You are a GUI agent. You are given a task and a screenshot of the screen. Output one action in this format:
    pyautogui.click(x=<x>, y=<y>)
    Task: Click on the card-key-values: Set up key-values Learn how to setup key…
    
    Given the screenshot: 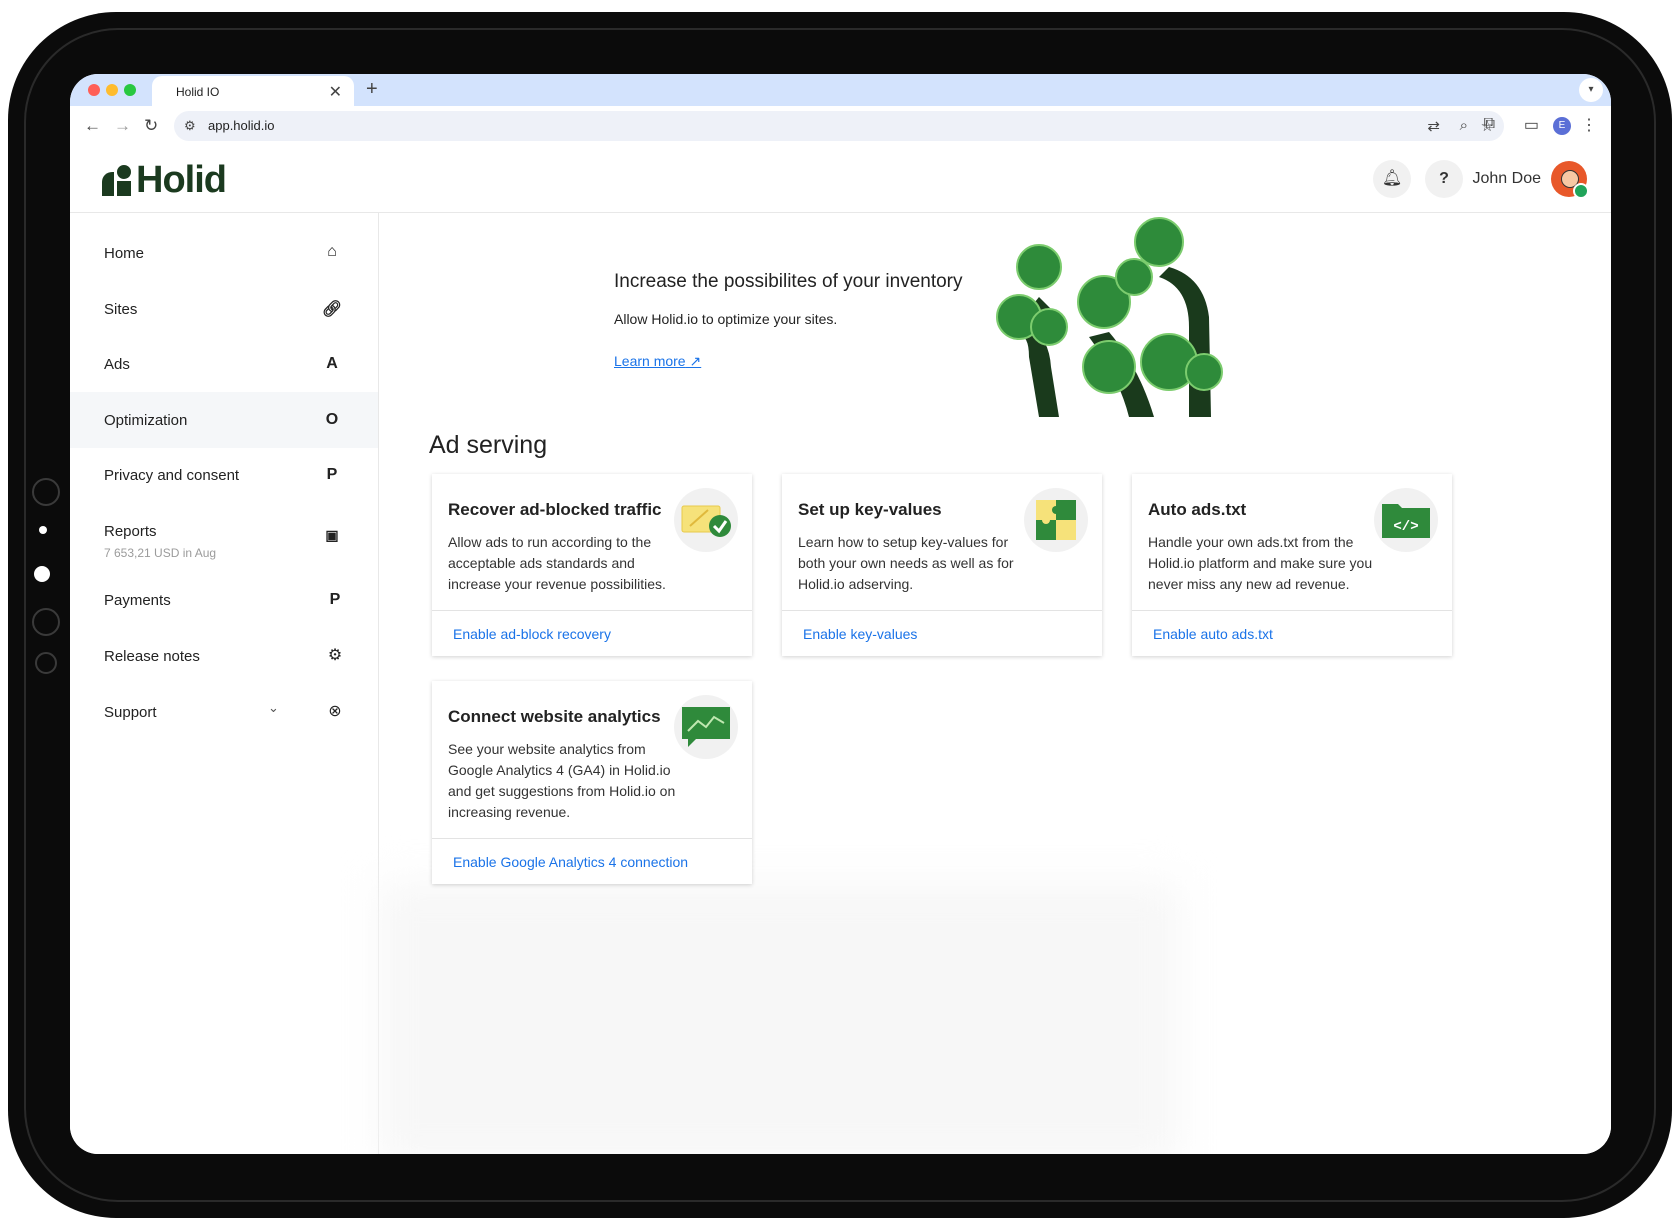 What is the action you would take?
    pyautogui.click(x=942, y=565)
    